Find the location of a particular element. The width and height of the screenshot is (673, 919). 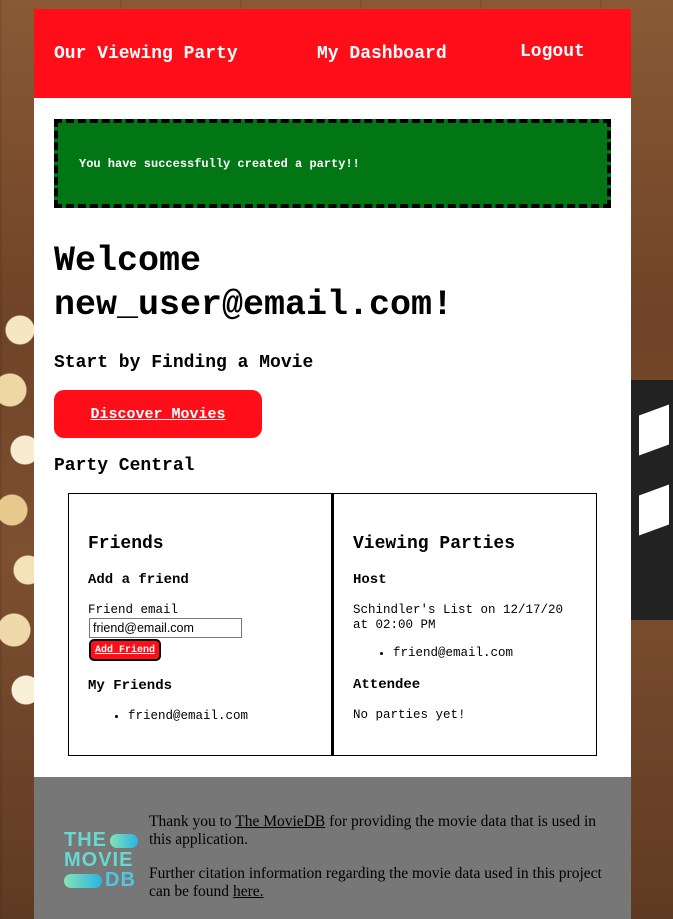

nav-logout-link: Logout is located at coordinates (552, 52).